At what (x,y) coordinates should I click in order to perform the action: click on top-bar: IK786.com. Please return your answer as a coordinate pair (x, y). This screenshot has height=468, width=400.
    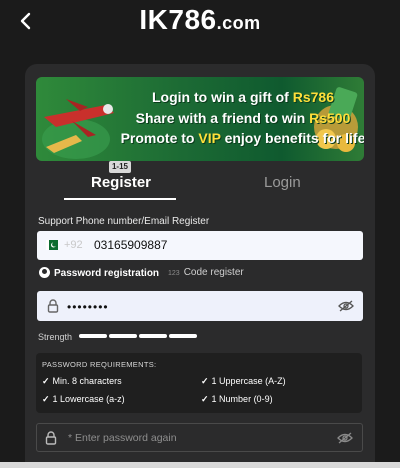
    Looking at the image, I should click on (200, 22).